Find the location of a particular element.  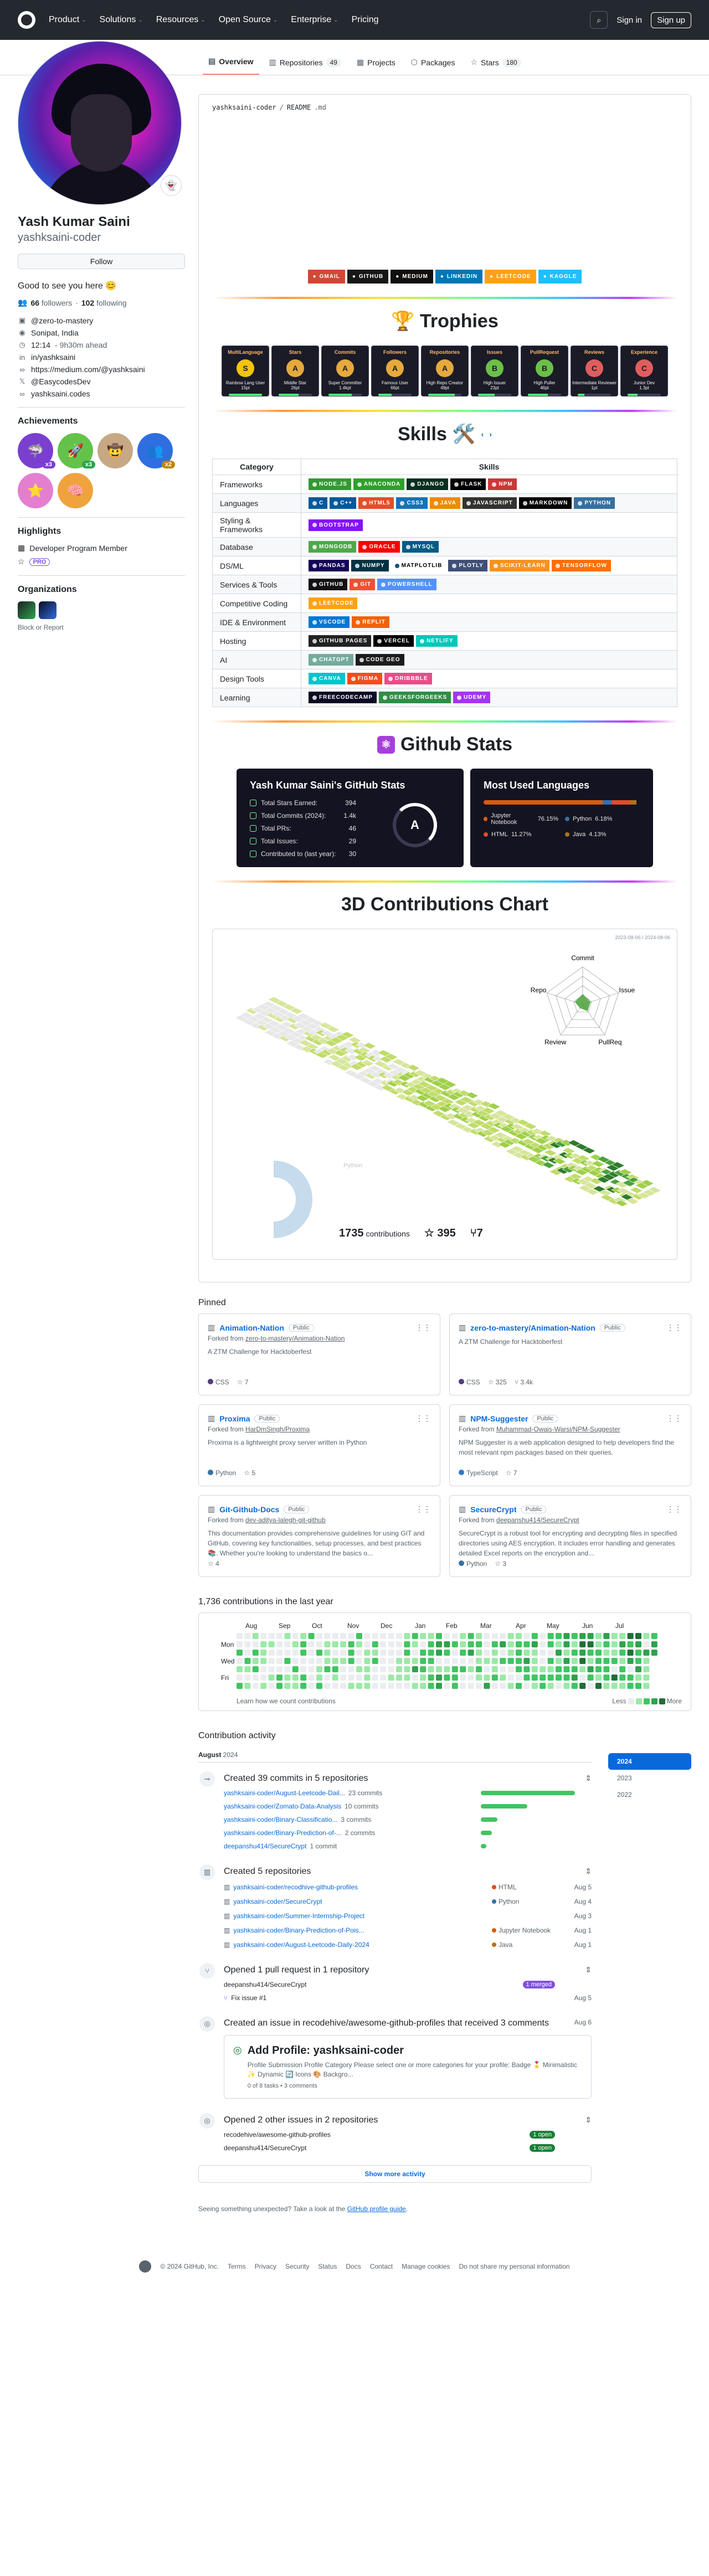

leetcode-badge: ● LEETCODE is located at coordinates (511, 277).